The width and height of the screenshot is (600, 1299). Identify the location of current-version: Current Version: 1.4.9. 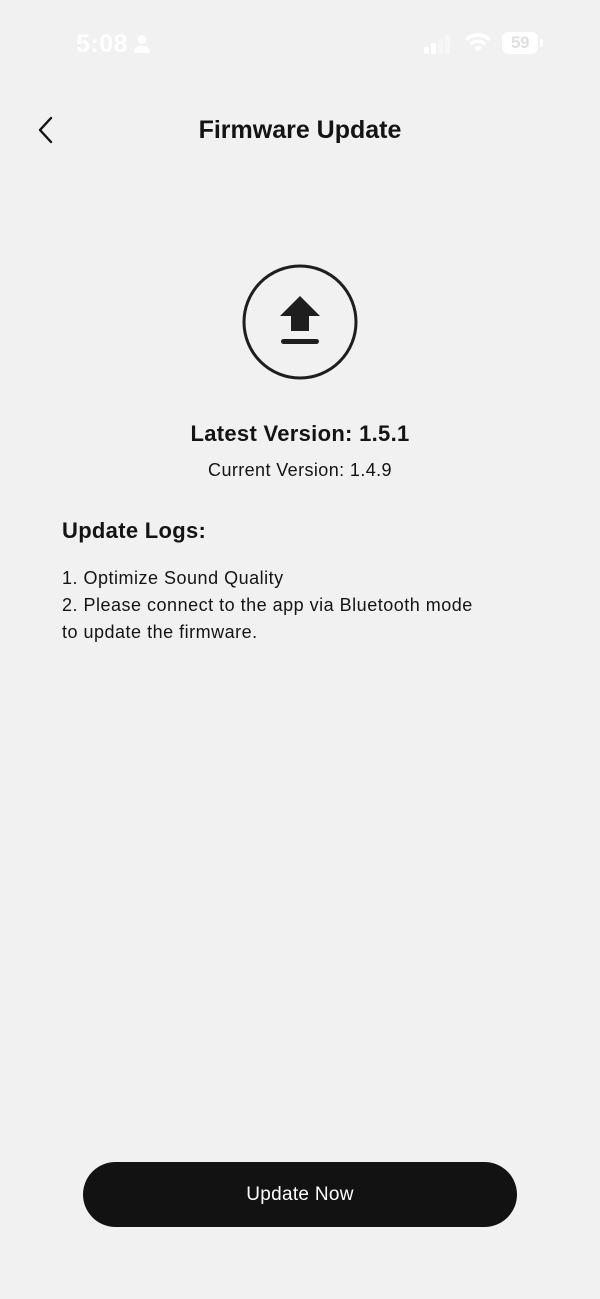
(300, 470).